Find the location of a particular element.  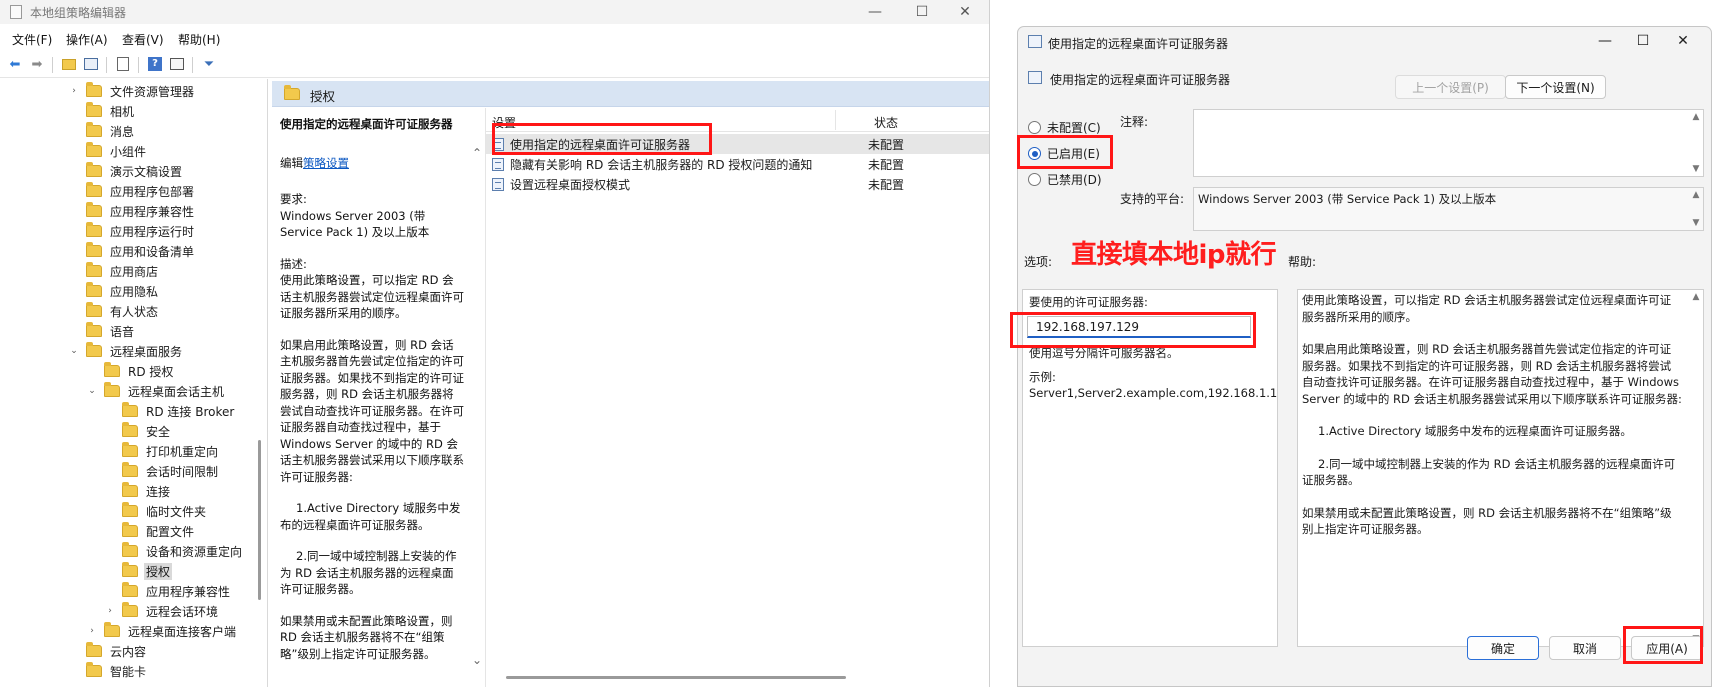

previous-setting-button: 上一个设置(P) is located at coordinates (1450, 87).